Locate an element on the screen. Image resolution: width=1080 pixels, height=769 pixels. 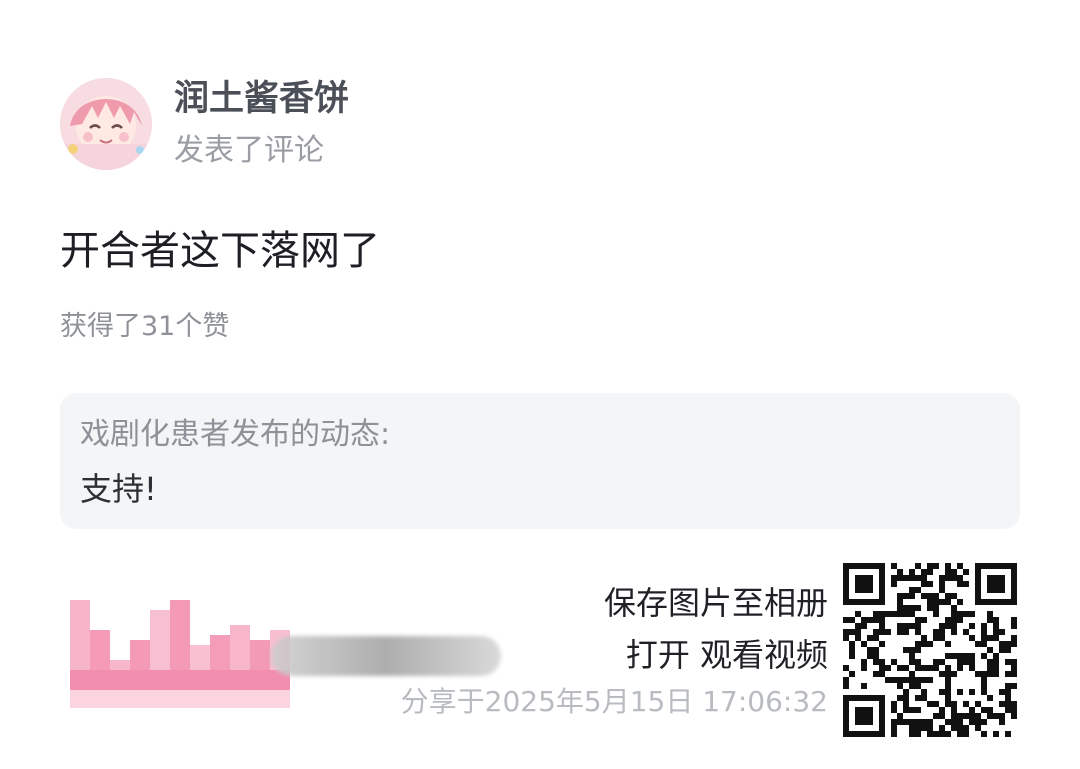
avatar-image is located at coordinates (106, 124).